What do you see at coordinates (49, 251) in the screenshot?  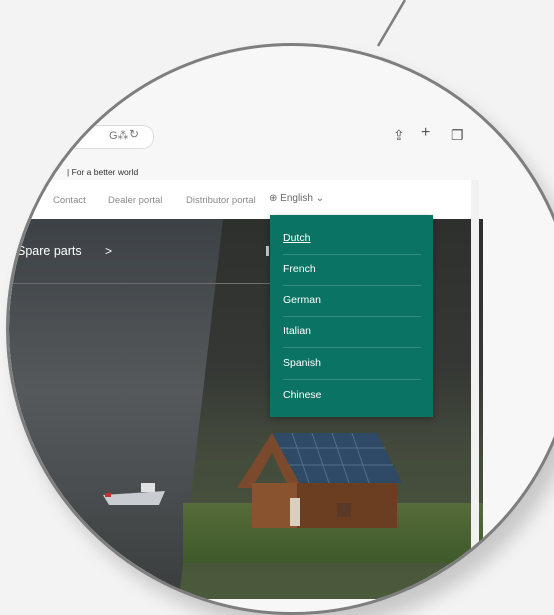 I see `spare-parts-link: Spare parts` at bounding box center [49, 251].